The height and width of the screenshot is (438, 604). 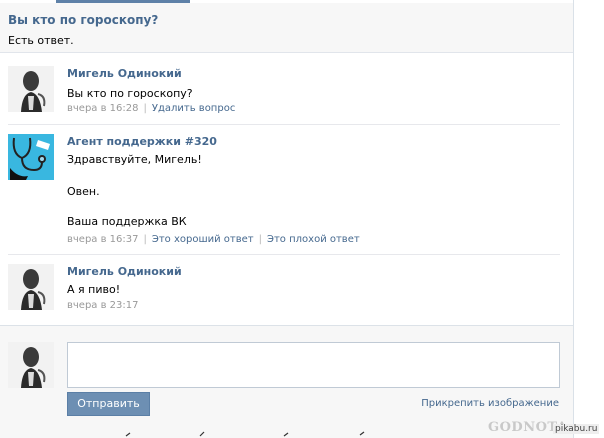 I want to click on message-text: Овен., so click(x=83, y=191).